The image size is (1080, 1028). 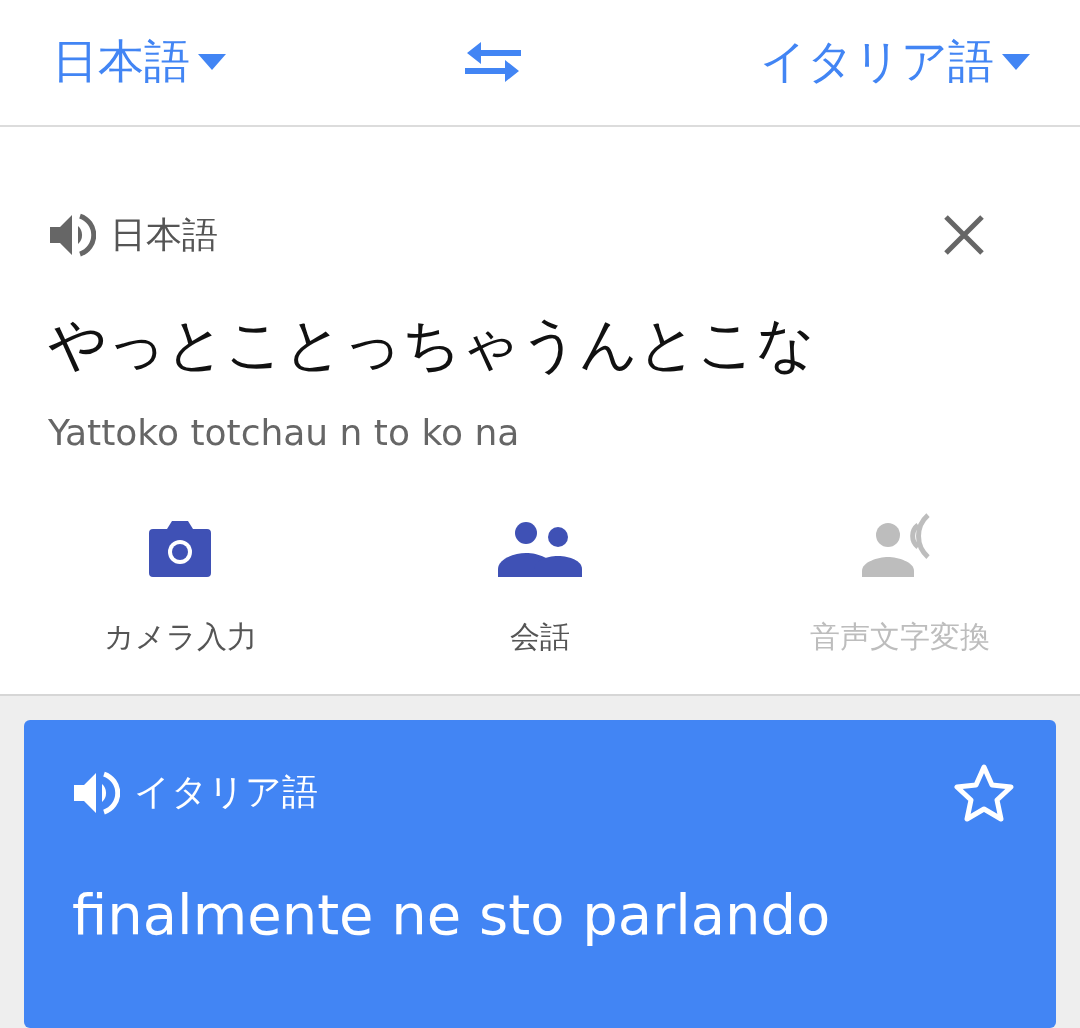 I want to click on target-language-dropdown: イタリア語, so click(x=895, y=62).